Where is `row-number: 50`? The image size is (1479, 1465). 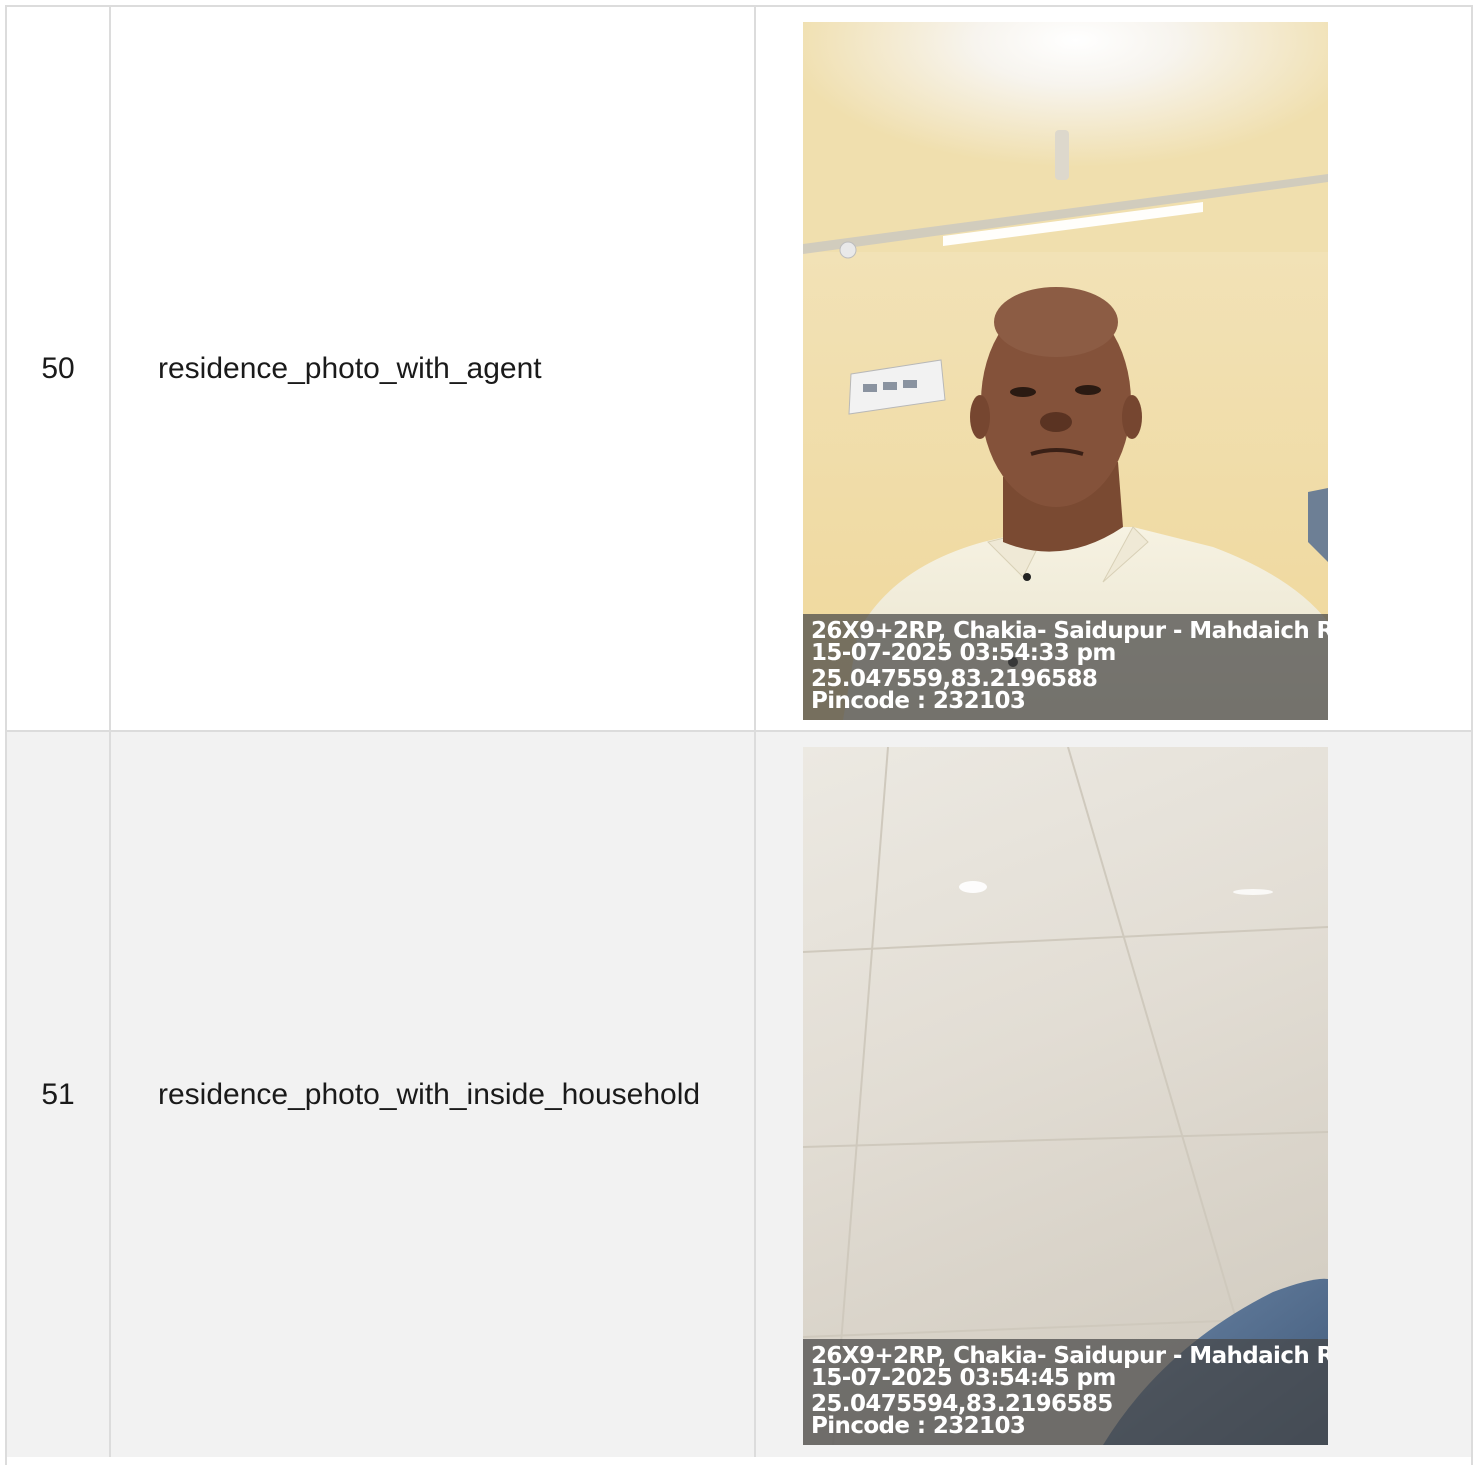
row-number: 50 is located at coordinates (58, 368).